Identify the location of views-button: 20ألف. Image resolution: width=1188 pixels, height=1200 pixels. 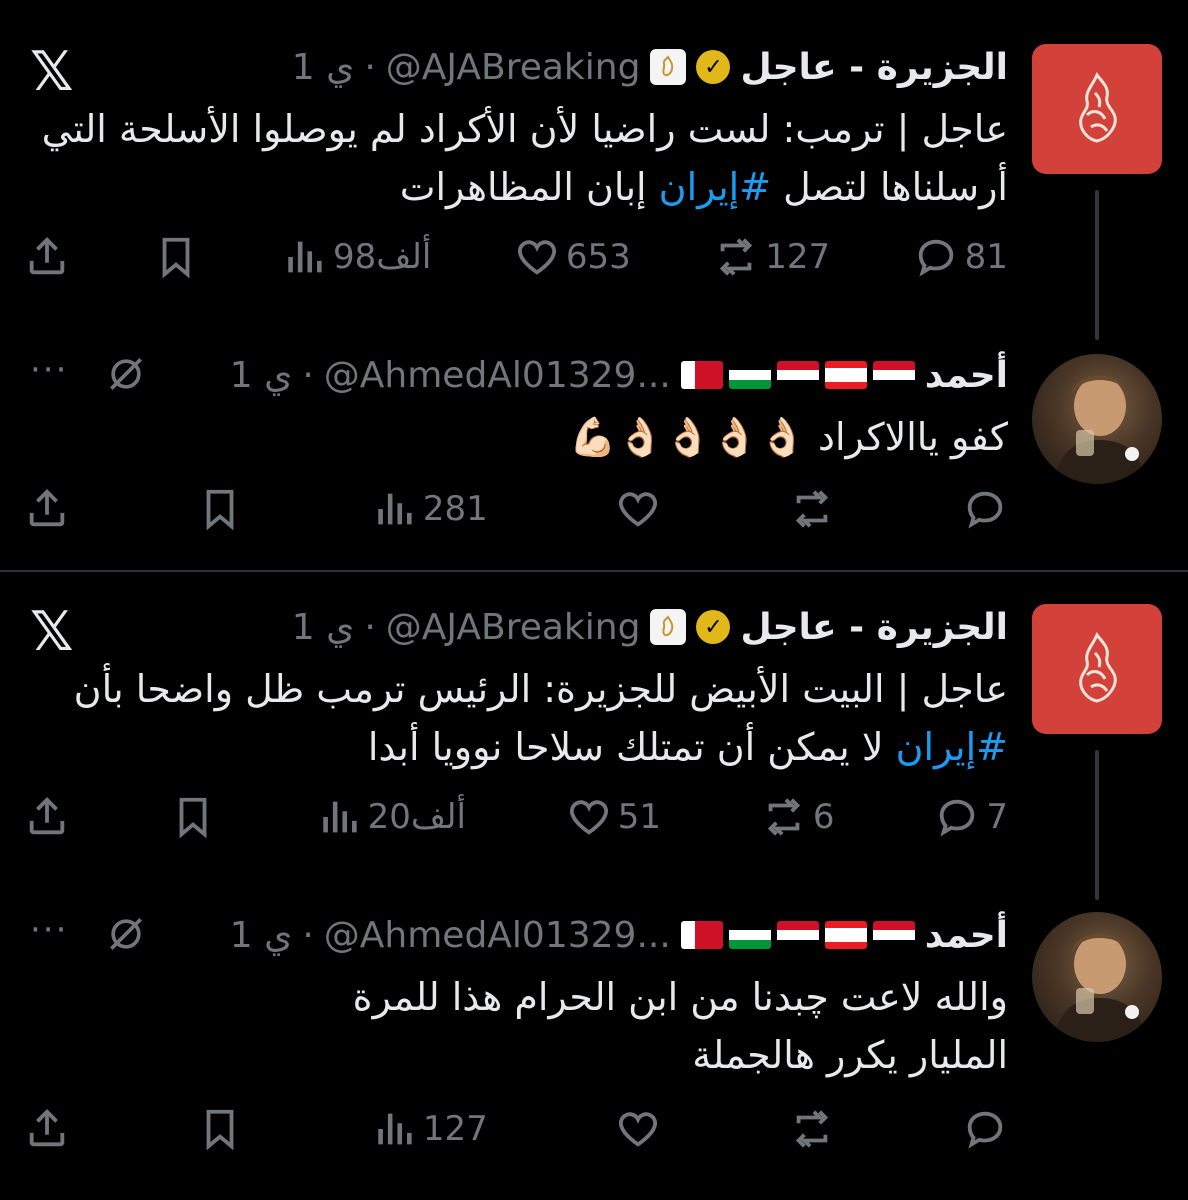
(391, 817).